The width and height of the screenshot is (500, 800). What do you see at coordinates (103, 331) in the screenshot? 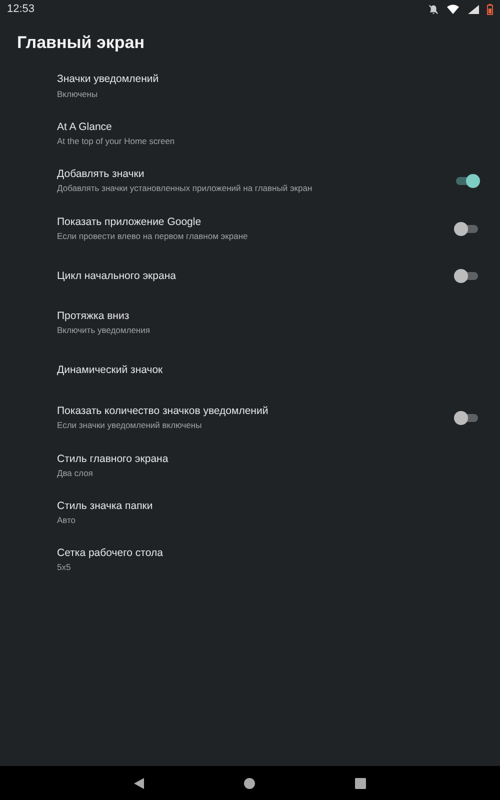
I see `setting-summary: Включить уведомления` at bounding box center [103, 331].